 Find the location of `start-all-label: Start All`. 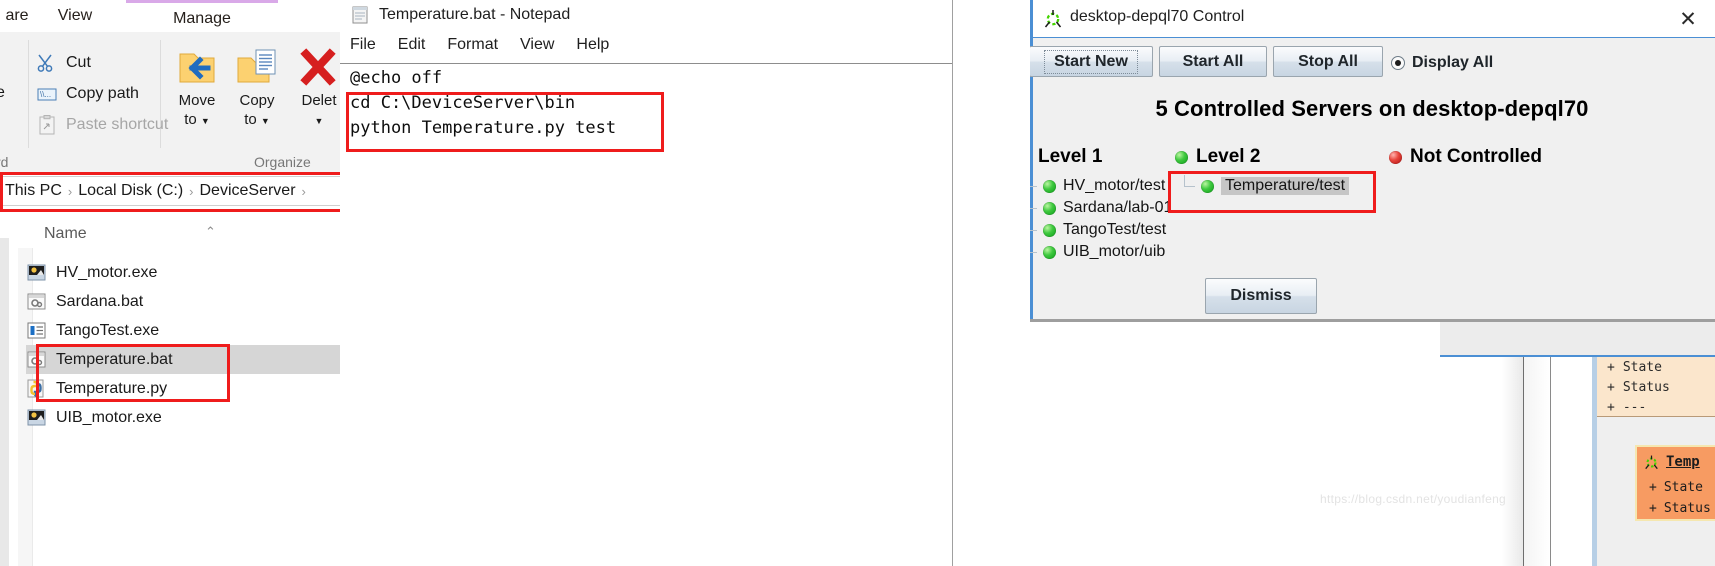

start-all-label: Start All is located at coordinates (1213, 61).